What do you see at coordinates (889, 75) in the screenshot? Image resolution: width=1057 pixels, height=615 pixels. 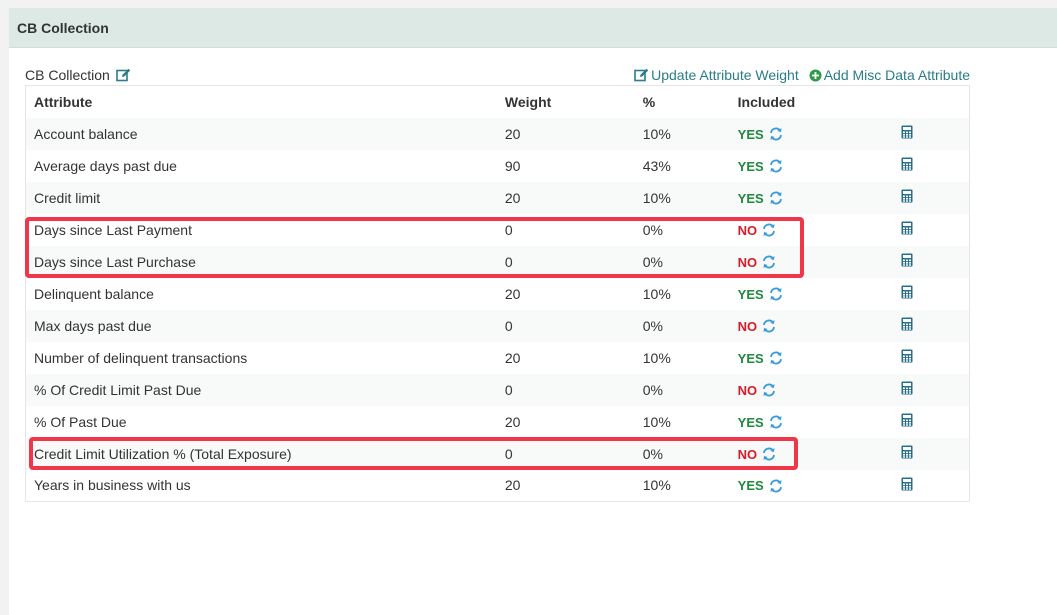 I see `add-misc-data-attribute-link: Add Misc Data Attribute` at bounding box center [889, 75].